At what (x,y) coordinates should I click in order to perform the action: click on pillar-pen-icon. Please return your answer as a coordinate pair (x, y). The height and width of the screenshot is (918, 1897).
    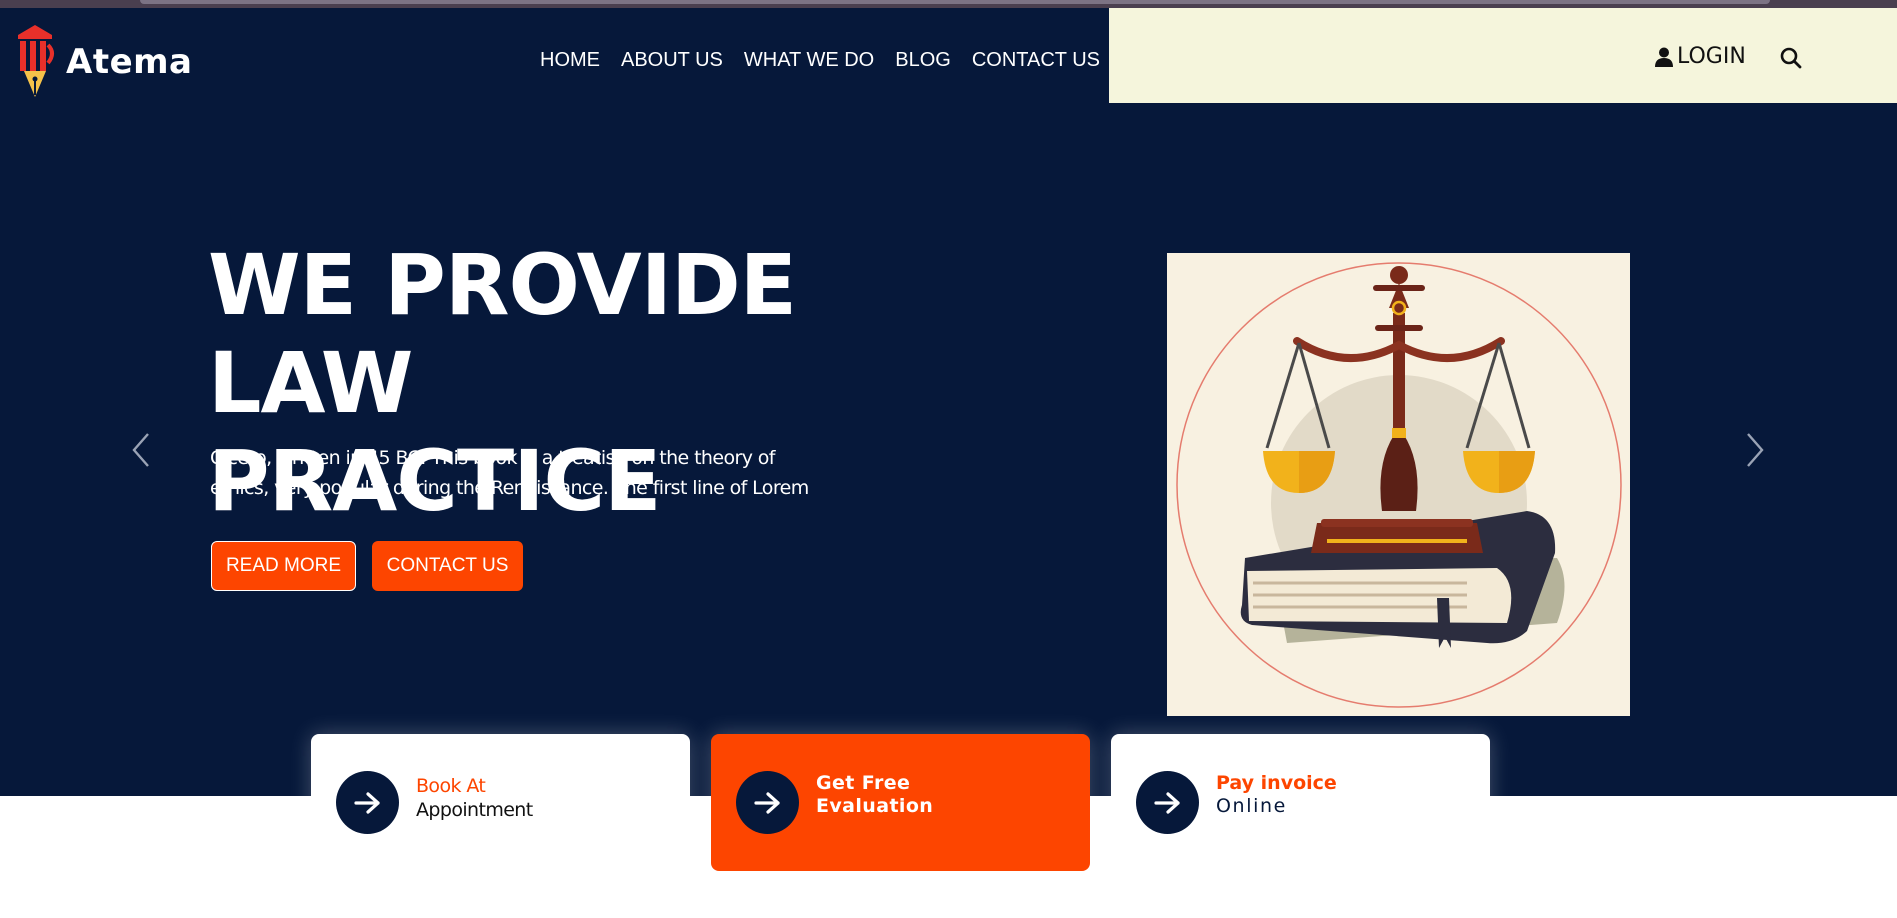
    Looking at the image, I should click on (36, 61).